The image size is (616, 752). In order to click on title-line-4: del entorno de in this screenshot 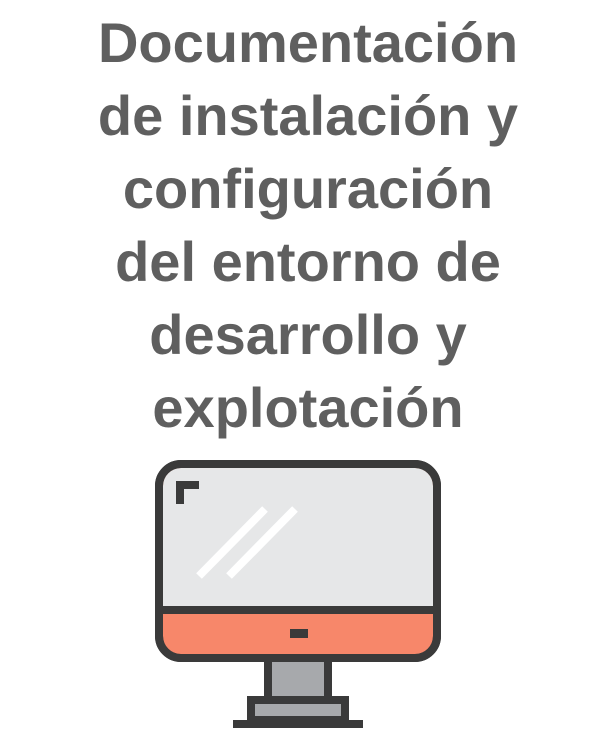, I will do `click(308, 261)`.